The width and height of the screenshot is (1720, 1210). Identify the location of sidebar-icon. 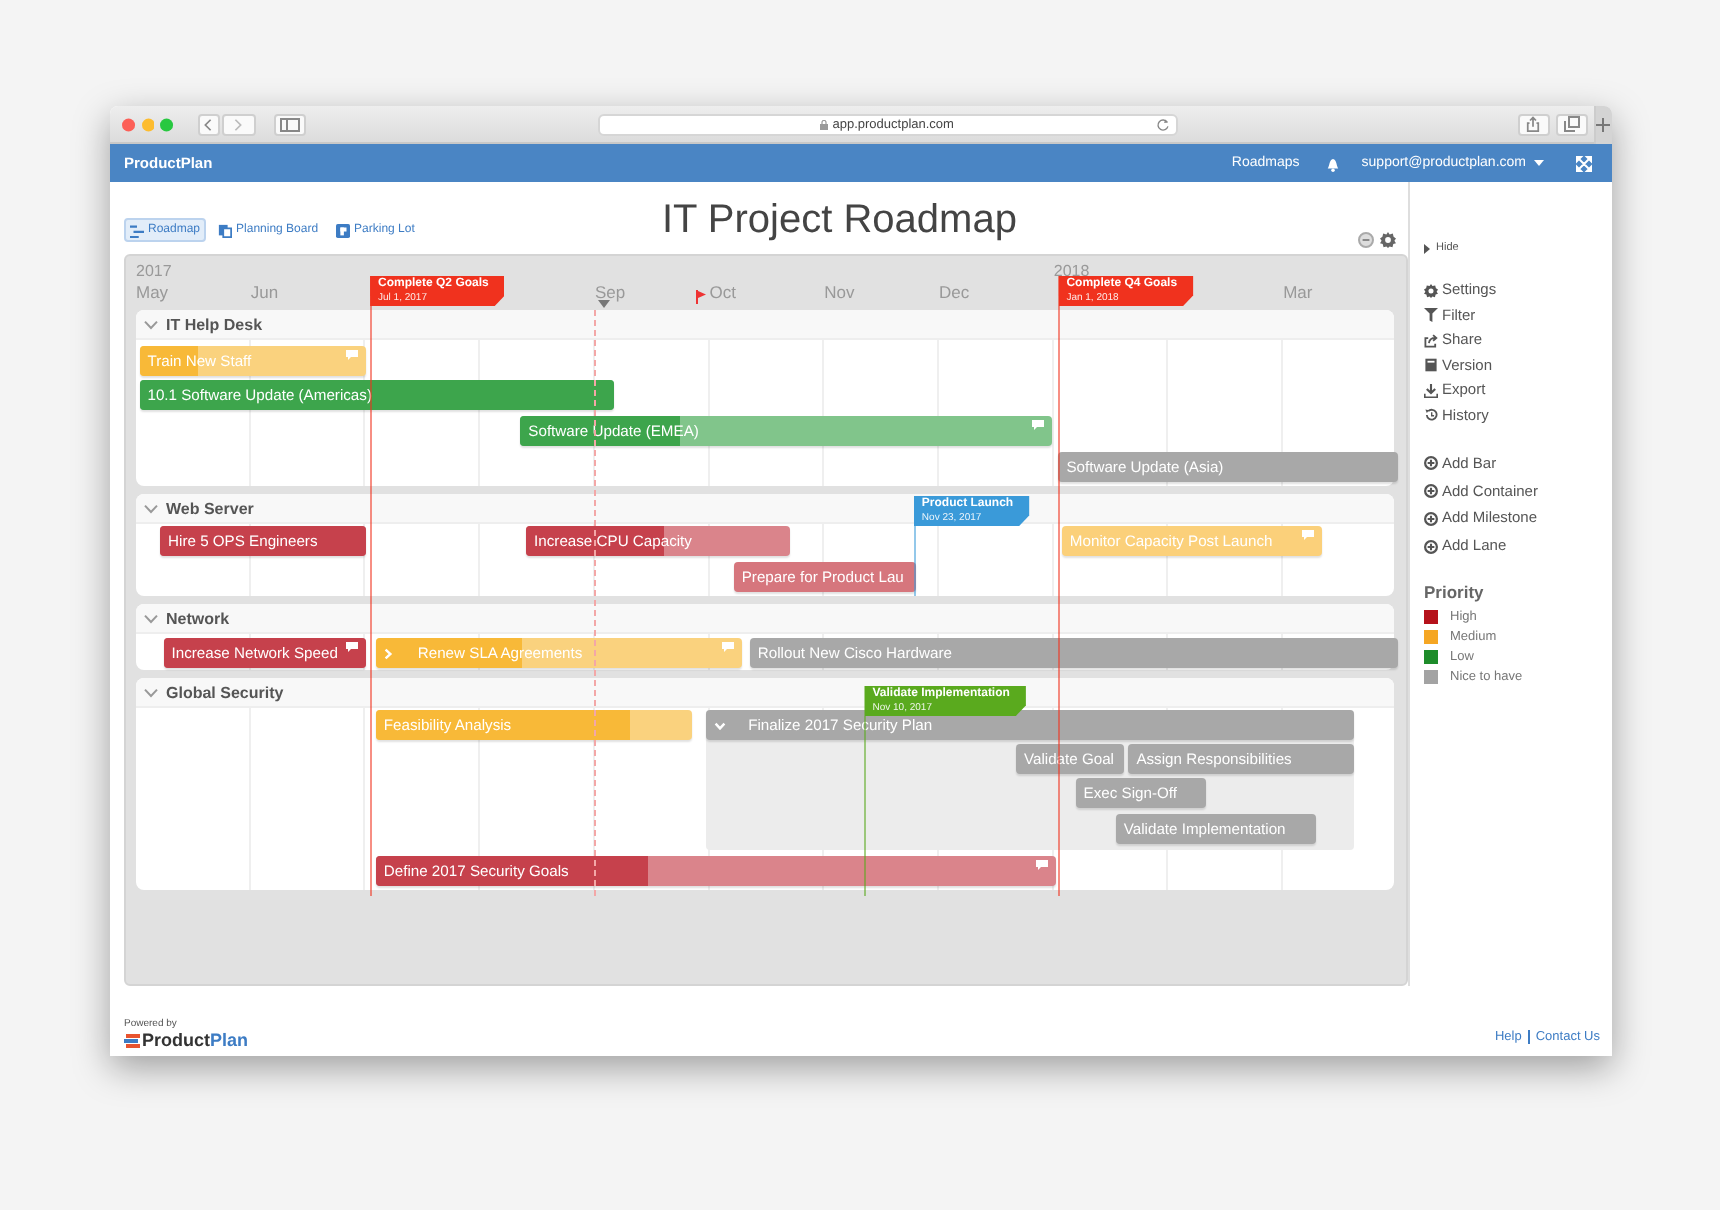
(289, 124).